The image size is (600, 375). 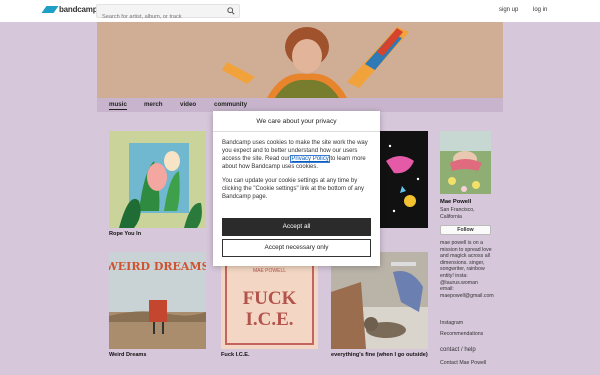 I want to click on nav-merch: merch, so click(x=153, y=104).